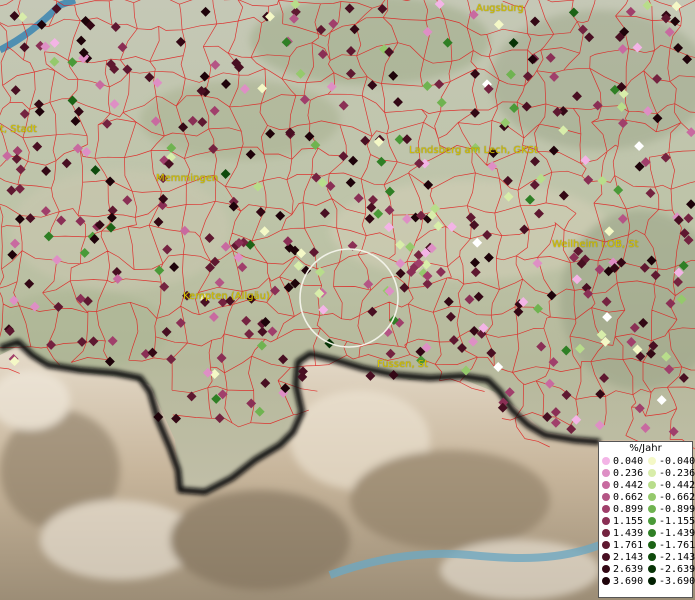  I want to click on legend-row: 0.662 -0.662, so click(647, 497).